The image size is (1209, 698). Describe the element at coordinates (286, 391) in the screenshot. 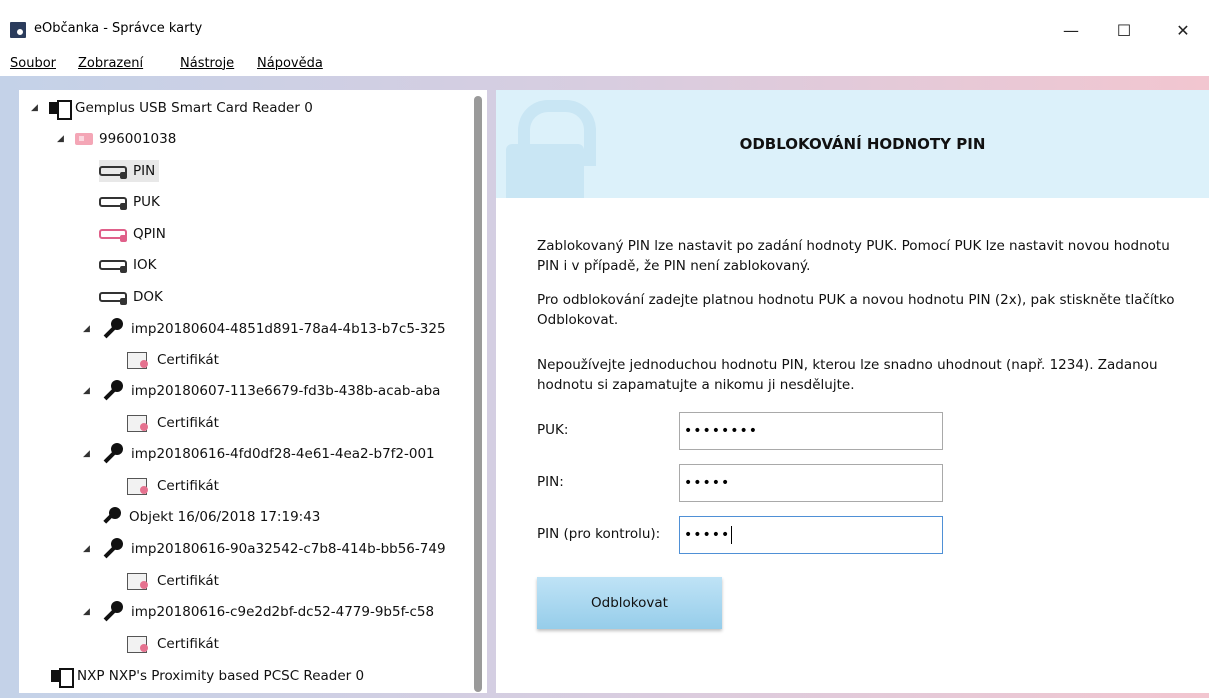

I see `tree-node-label: imp20180607-113e6679-fd3b-438b-acab-aba` at that location.